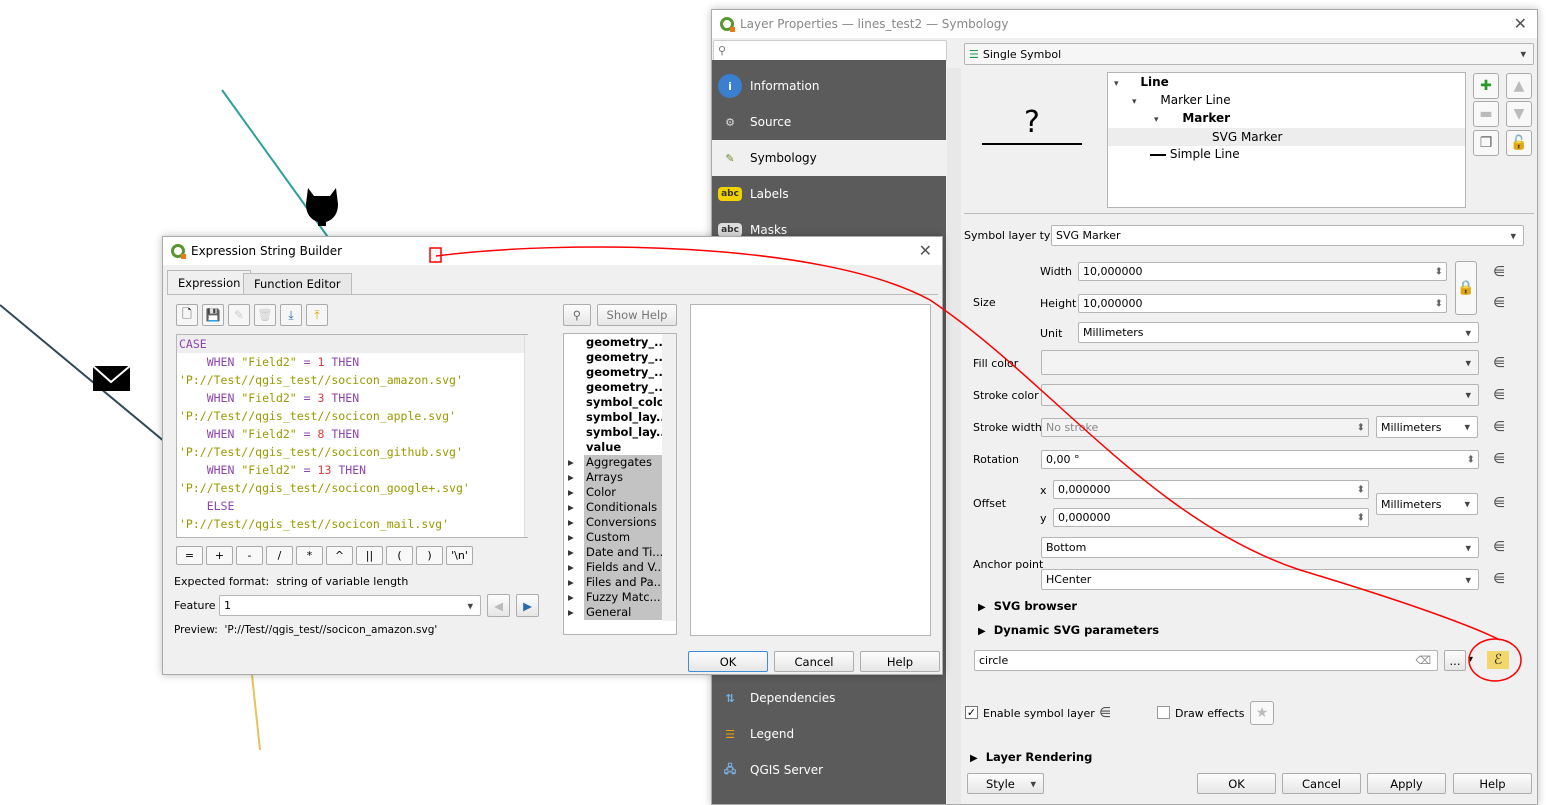 The height and width of the screenshot is (805, 1546). What do you see at coordinates (399, 555) in the screenshot?
I see `operator-button: (` at bounding box center [399, 555].